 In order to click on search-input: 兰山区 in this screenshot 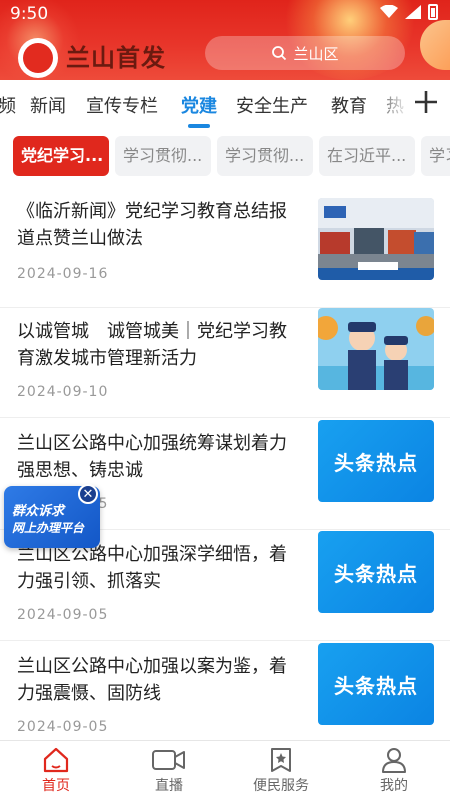, I will do `click(305, 53)`.